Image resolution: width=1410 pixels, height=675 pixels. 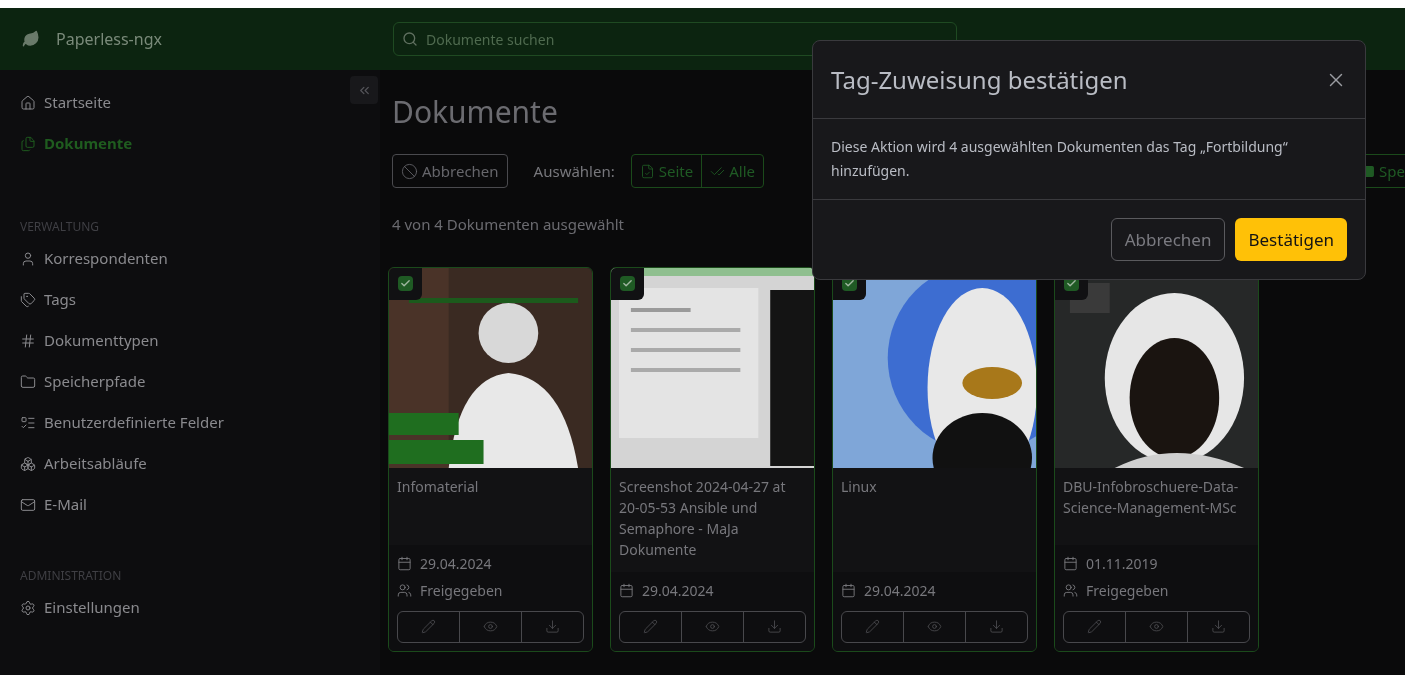 What do you see at coordinates (1151, 496) in the screenshot?
I see `document-title: DBU-Infobroschuere-Data-Science-Management-MSc` at bounding box center [1151, 496].